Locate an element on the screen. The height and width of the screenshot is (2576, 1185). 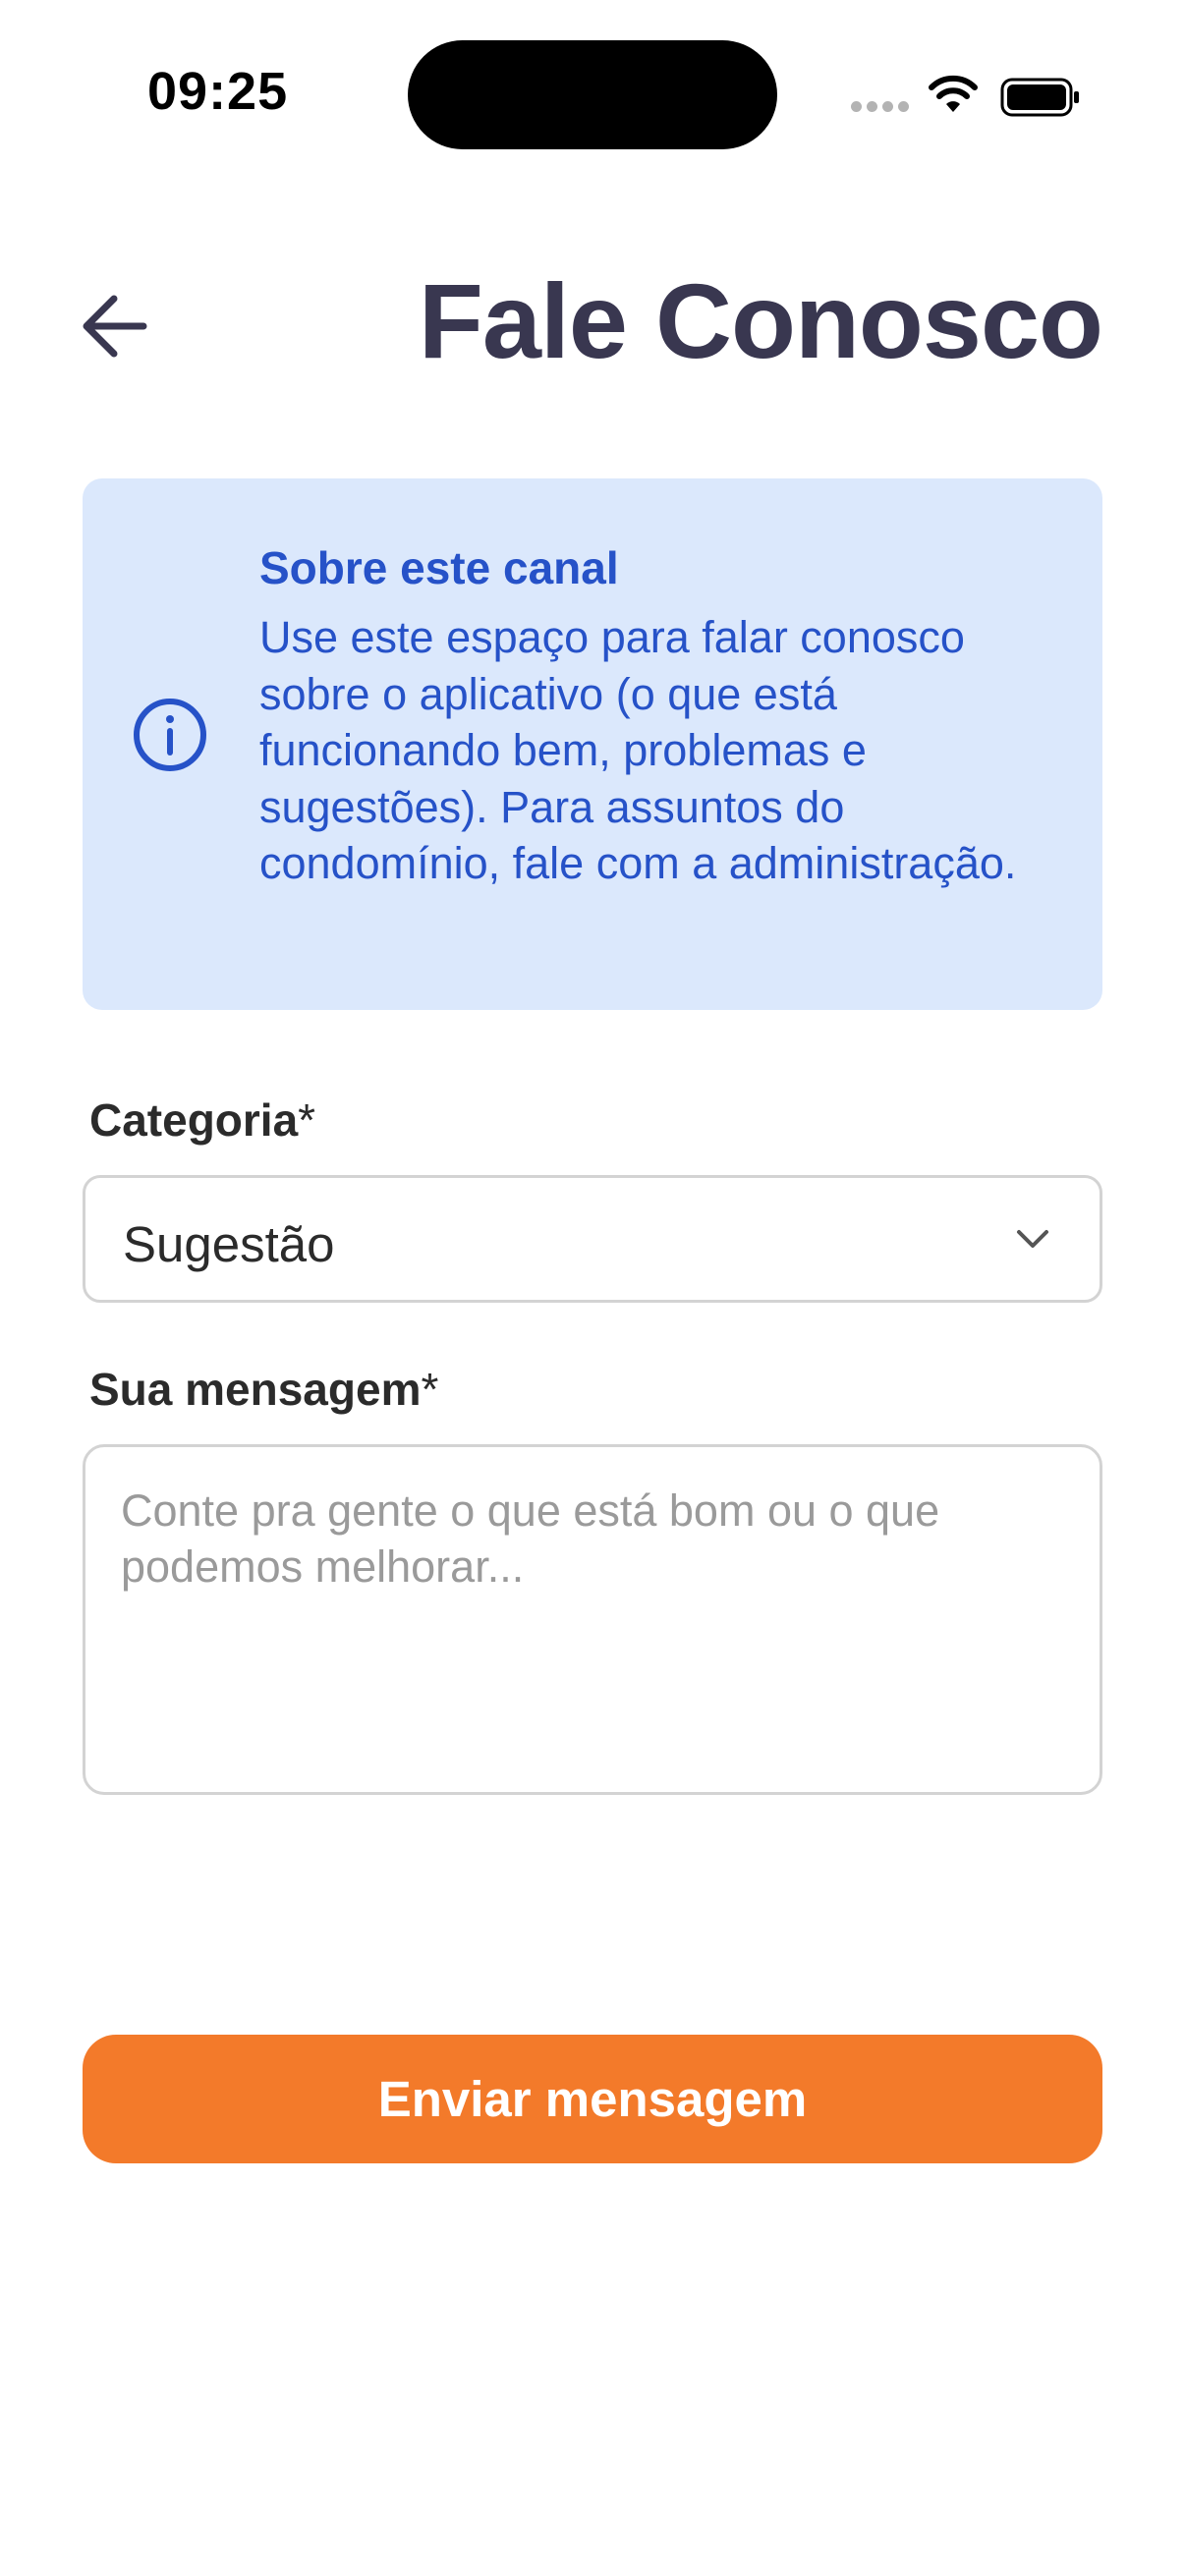
message-label-text: Sua mensagem is located at coordinates (256, 1389).